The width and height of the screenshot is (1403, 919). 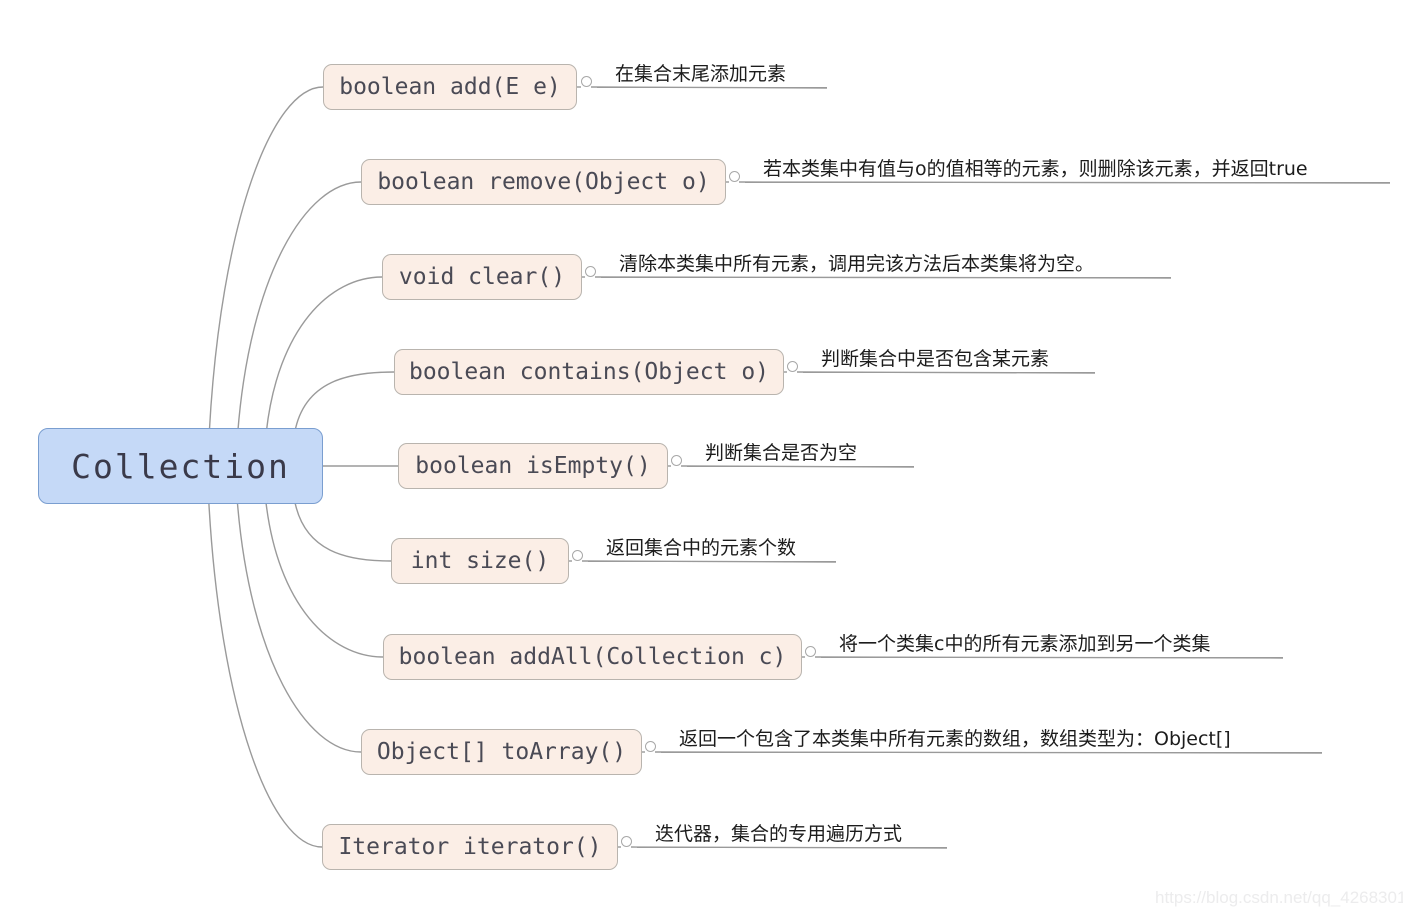 I want to click on method-node-label: boolean remove(Object o), so click(x=543, y=182).